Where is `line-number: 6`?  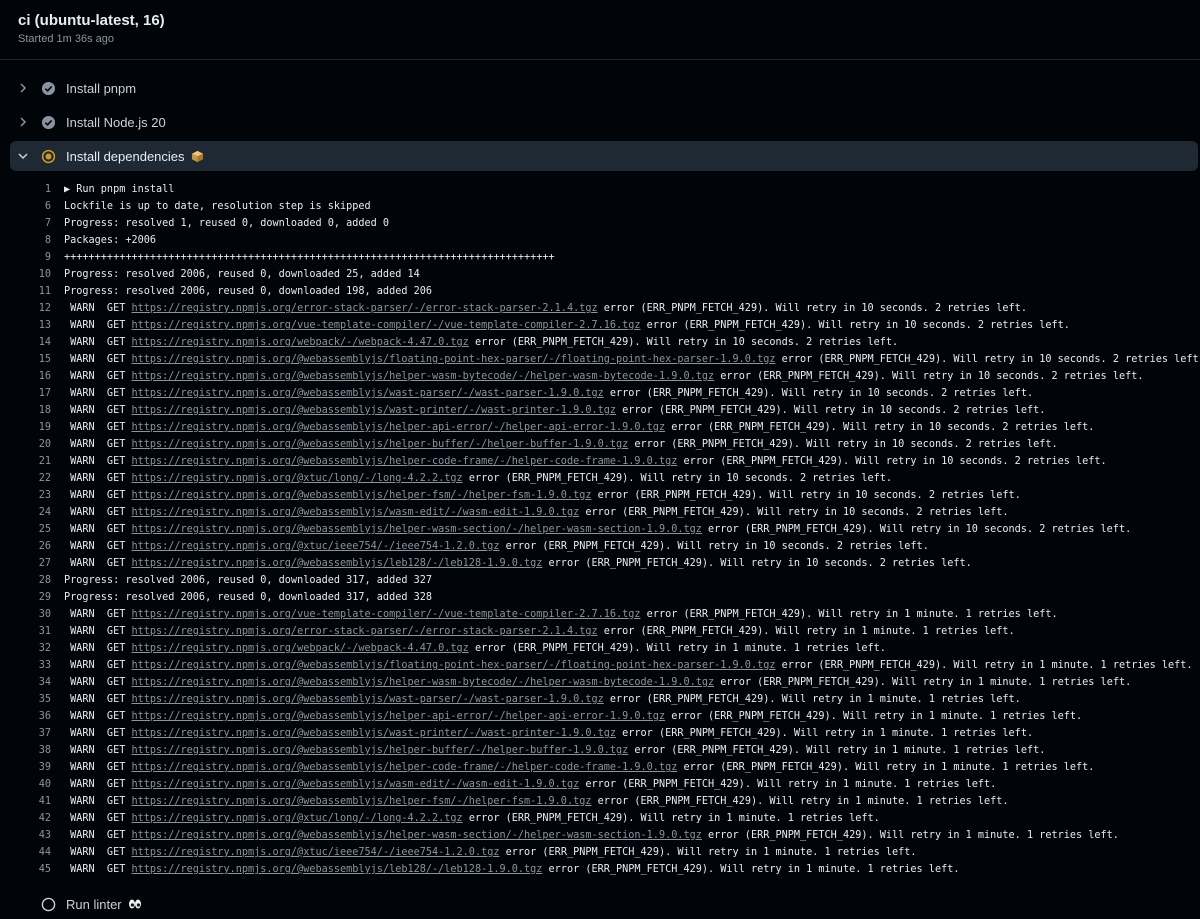
line-number: 6 is located at coordinates (32, 206).